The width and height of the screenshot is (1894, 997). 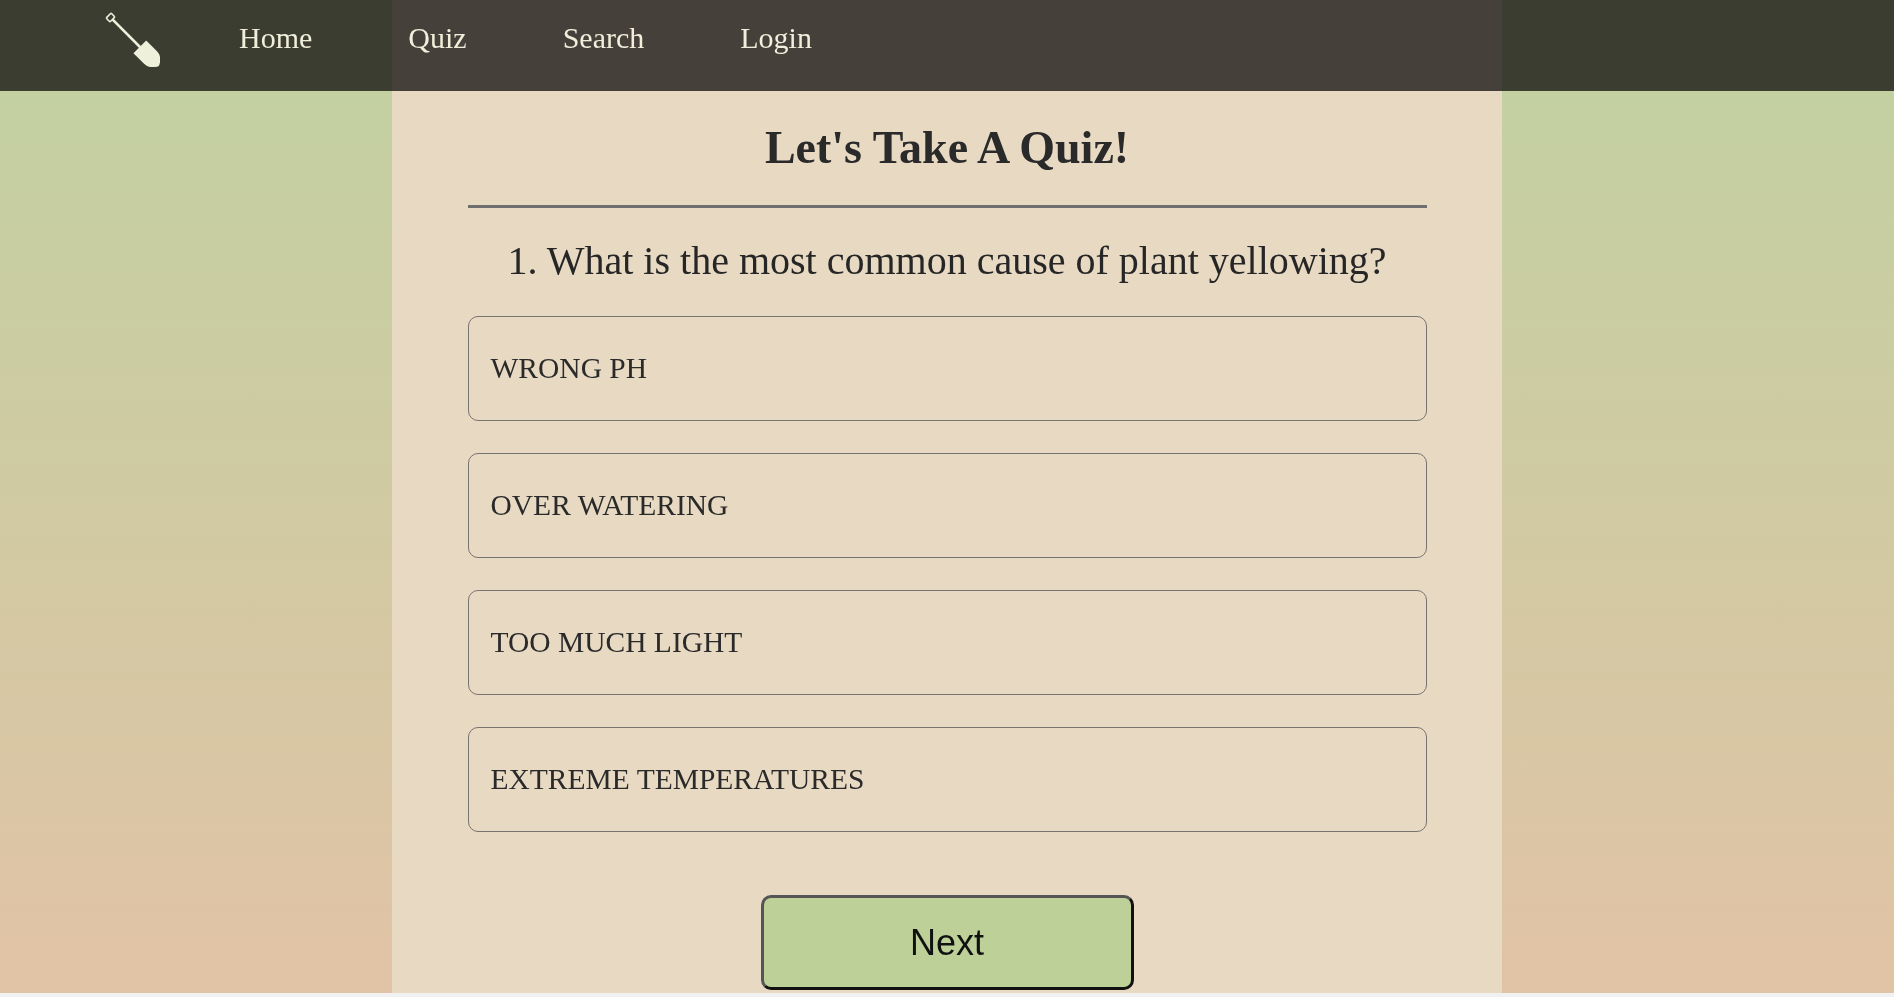 I want to click on question-text: 1. What is the most common cause of plant yellowing?, so click(x=947, y=261).